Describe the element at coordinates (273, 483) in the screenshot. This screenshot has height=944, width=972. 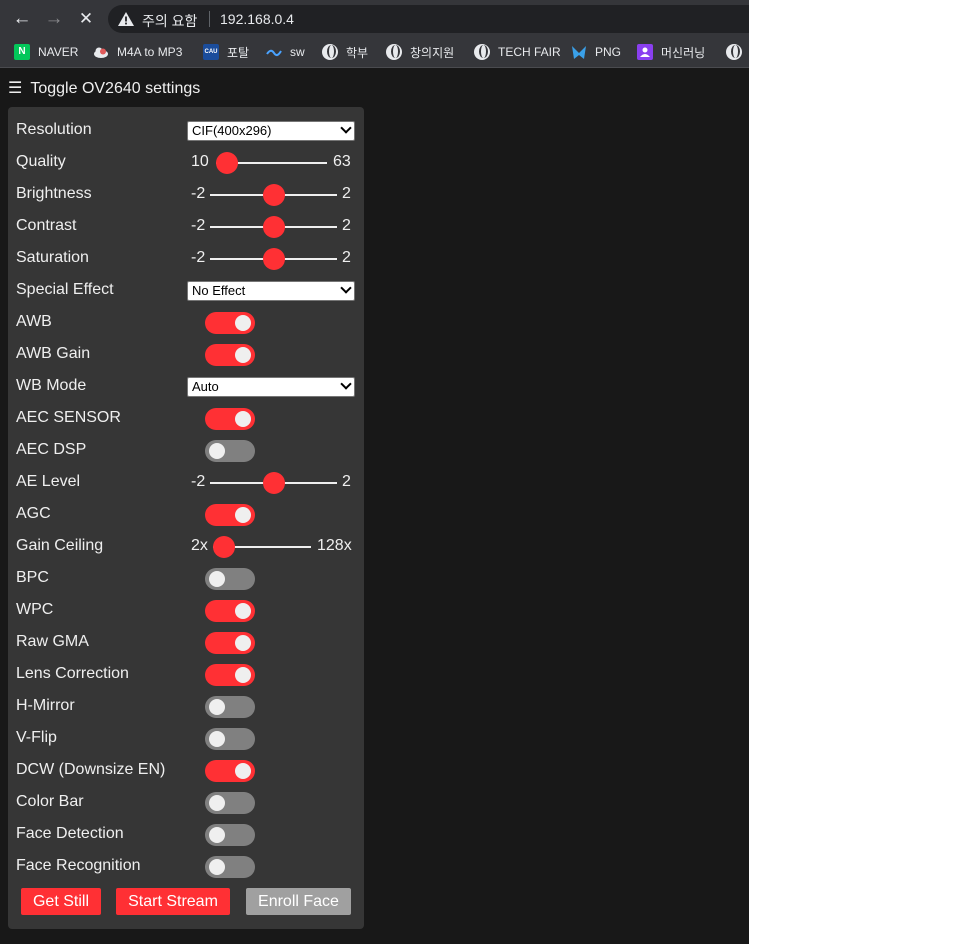
I see `ae-level-slider-thumb` at that location.